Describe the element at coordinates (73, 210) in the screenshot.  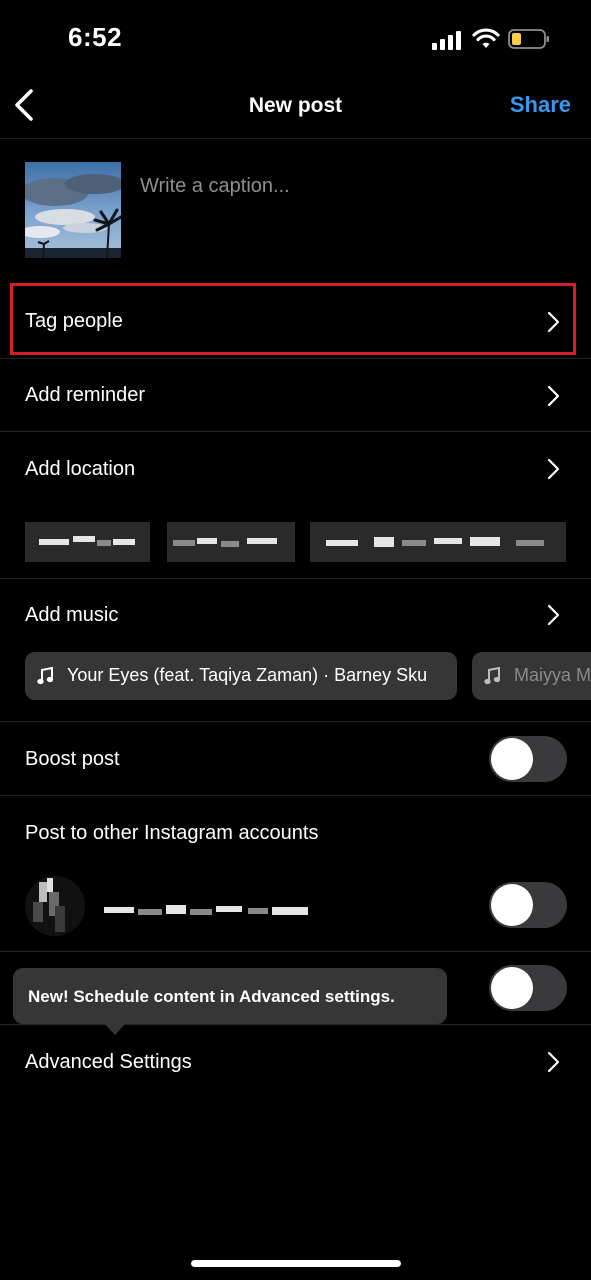
I see `post-thumbnail` at that location.